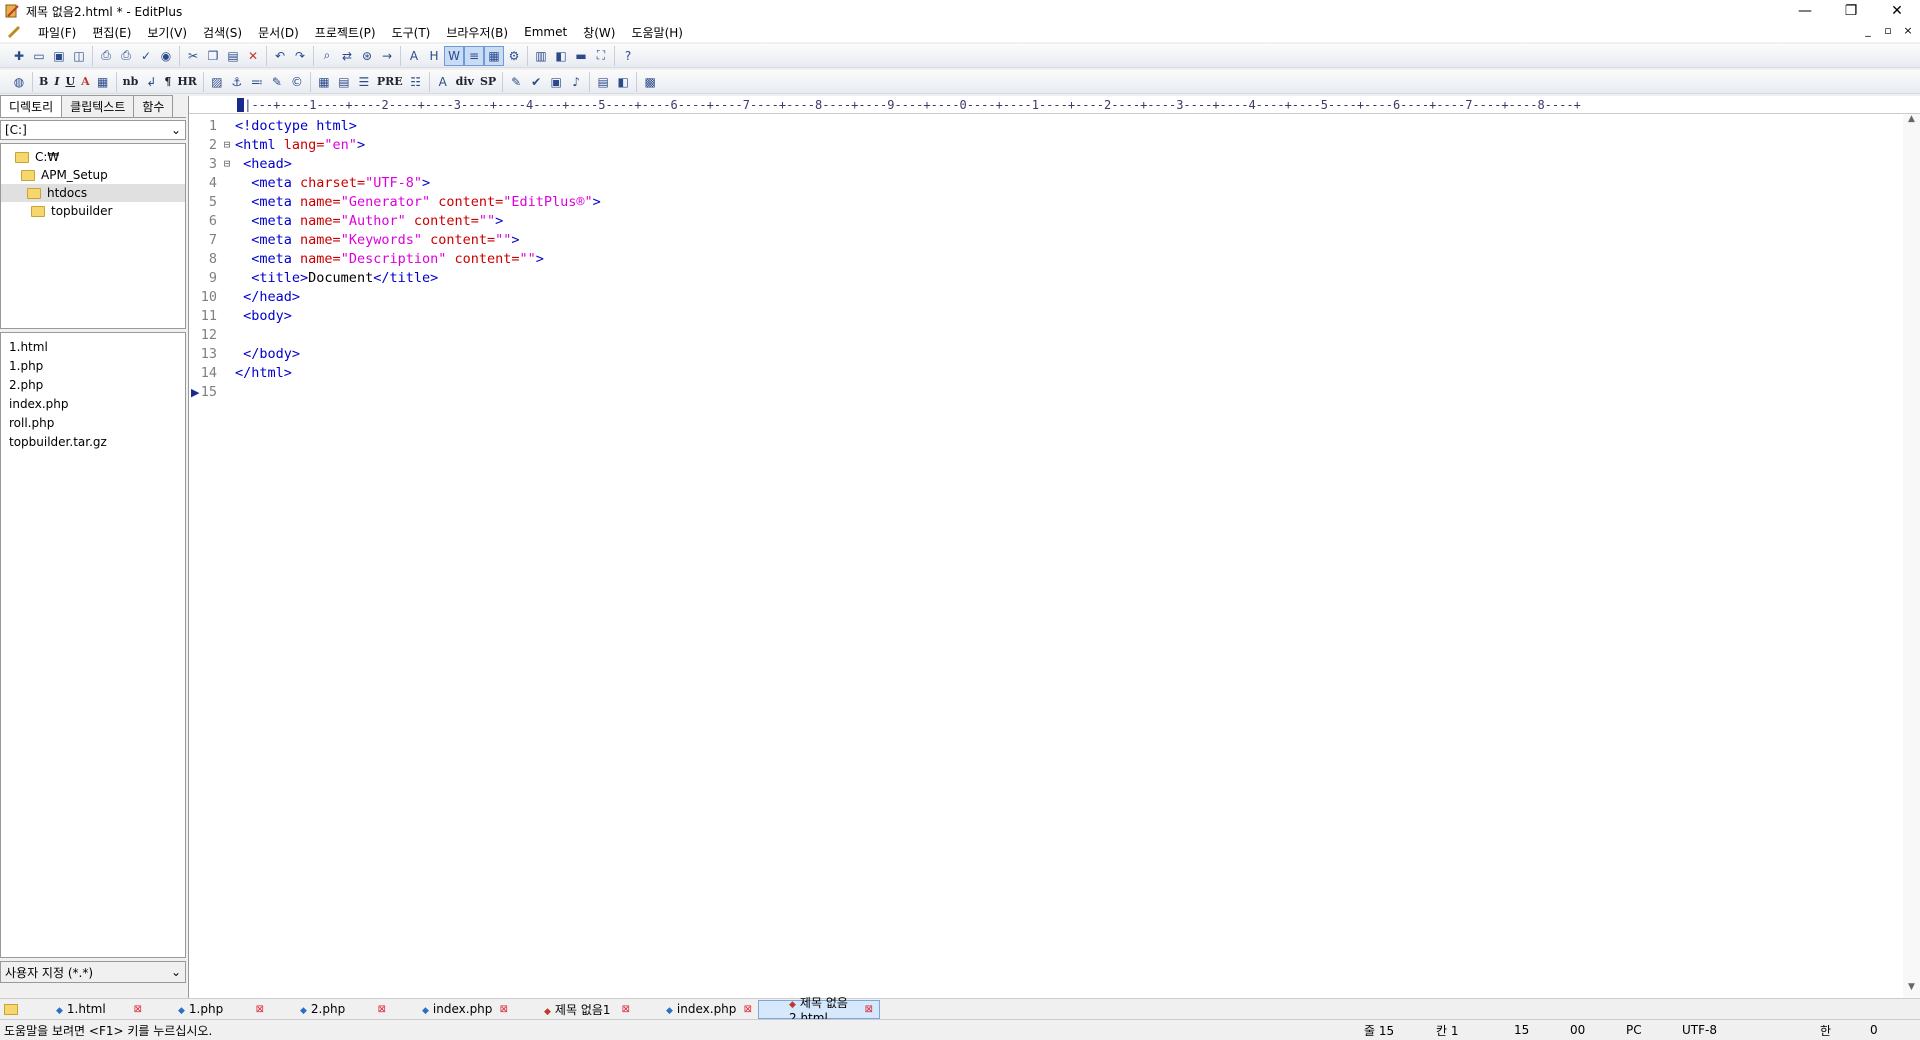 The width and height of the screenshot is (1920, 1040). I want to click on open-folder-icon: ▭, so click(39, 56).